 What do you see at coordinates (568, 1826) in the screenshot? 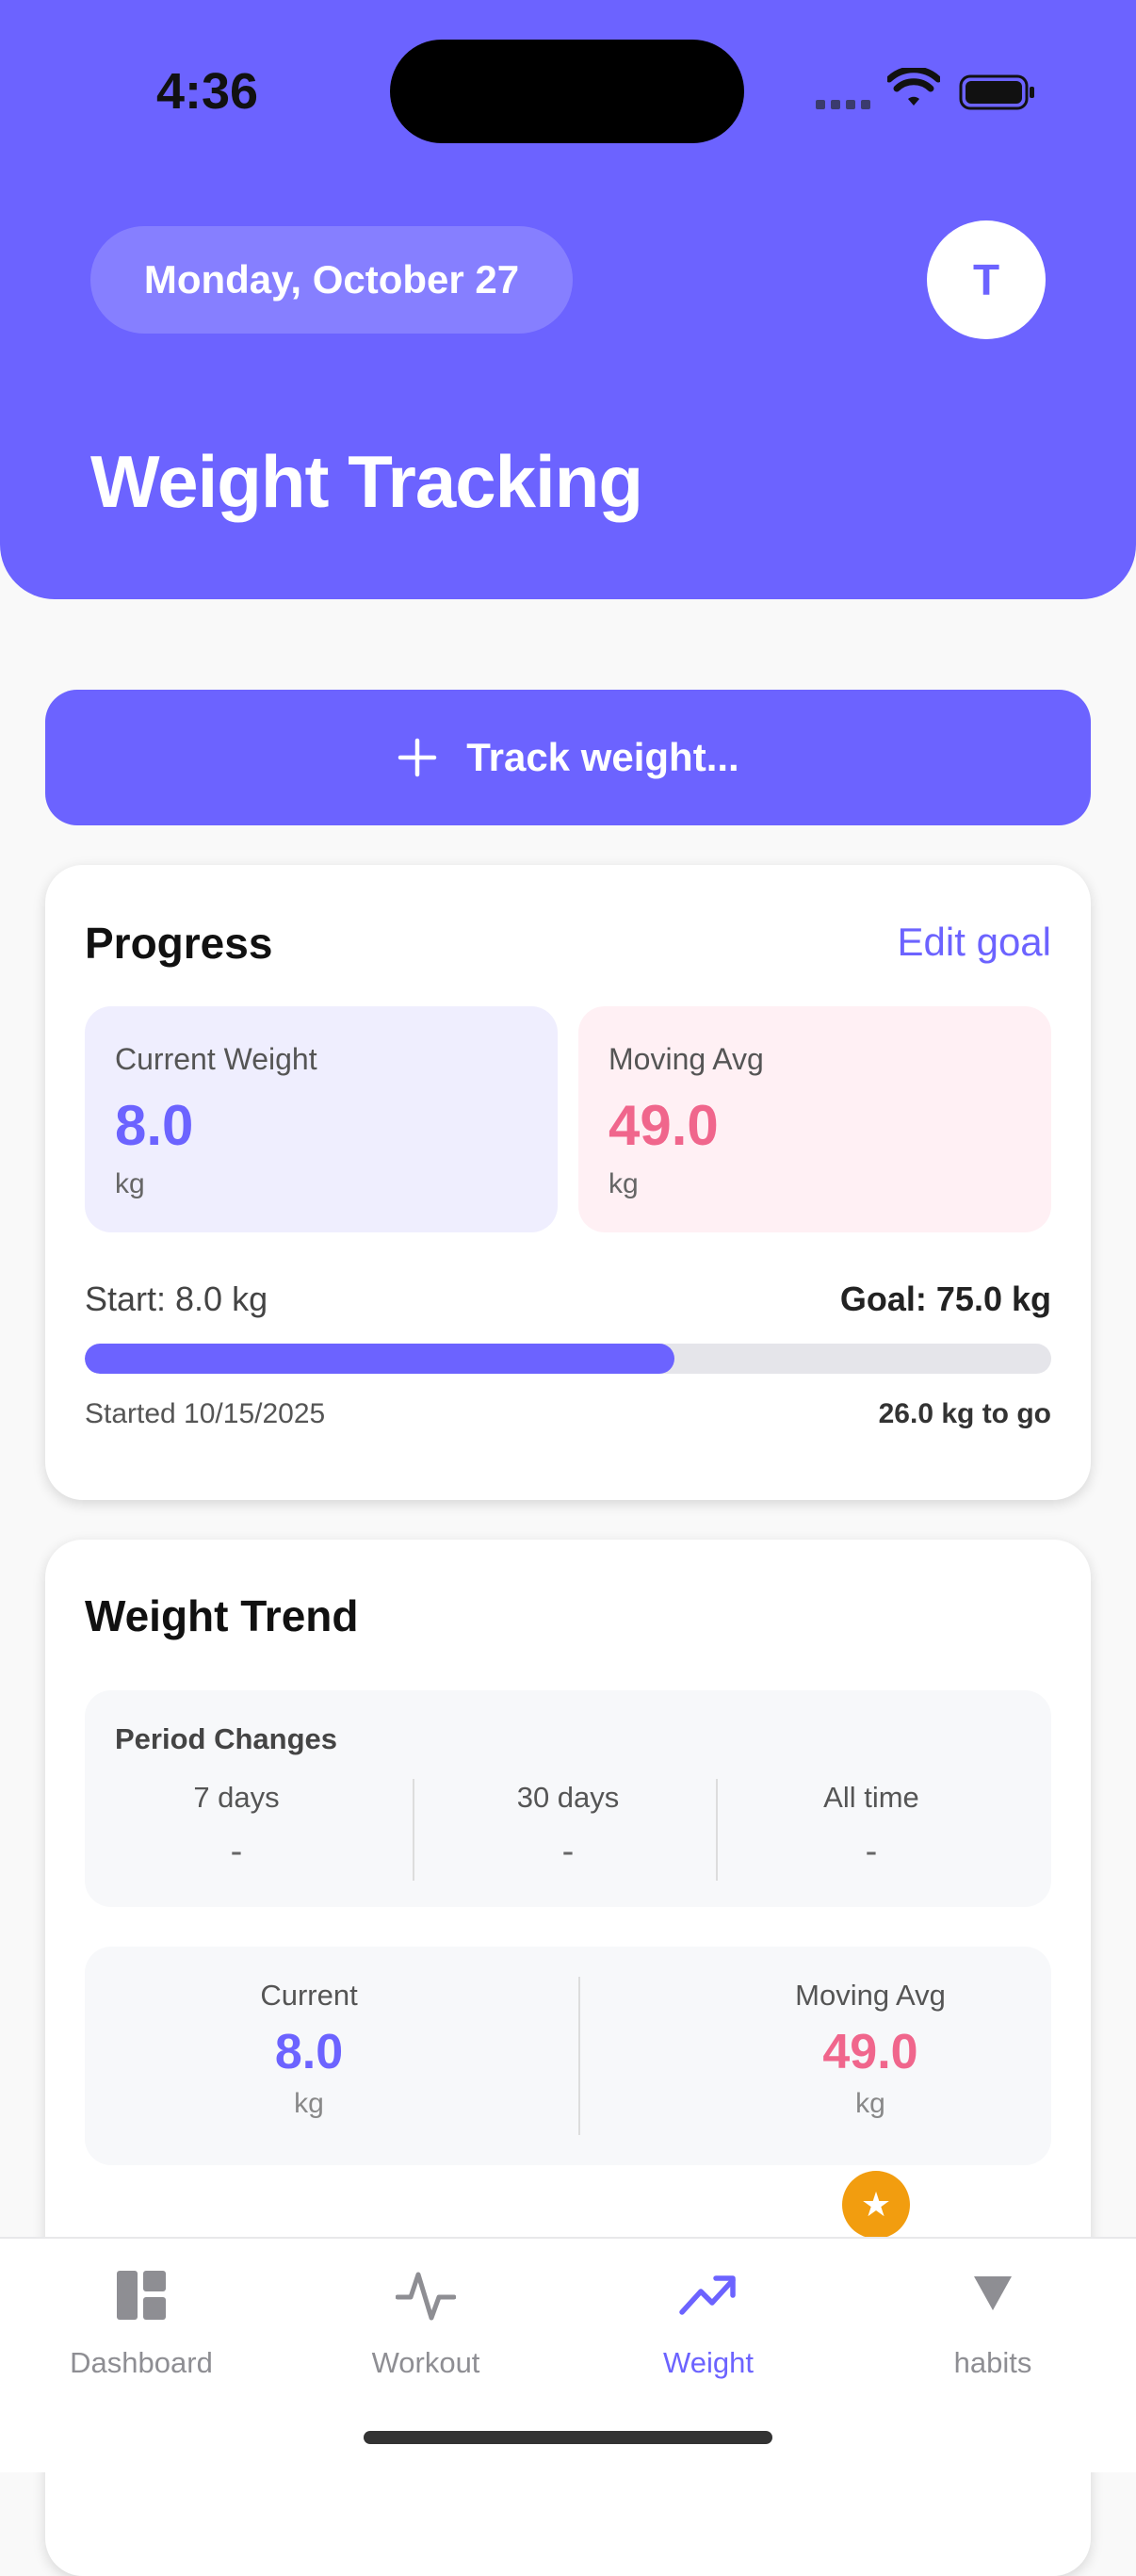
I see `period-30-days: 30 days -` at bounding box center [568, 1826].